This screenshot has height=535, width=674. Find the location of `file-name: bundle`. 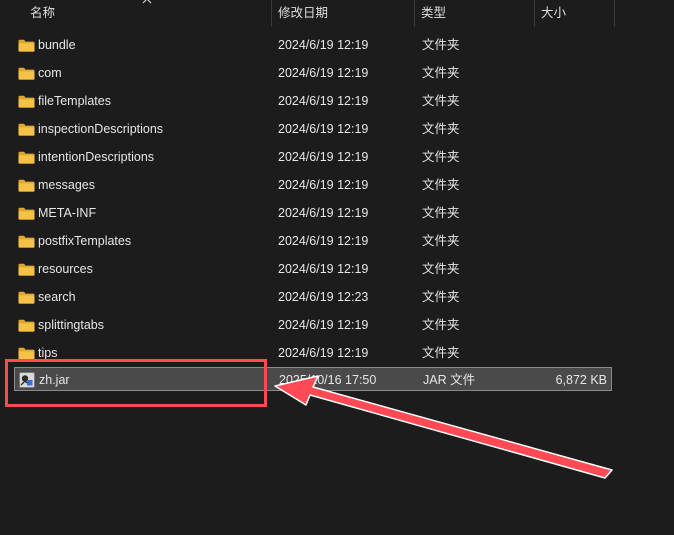

file-name: bundle is located at coordinates (57, 45).